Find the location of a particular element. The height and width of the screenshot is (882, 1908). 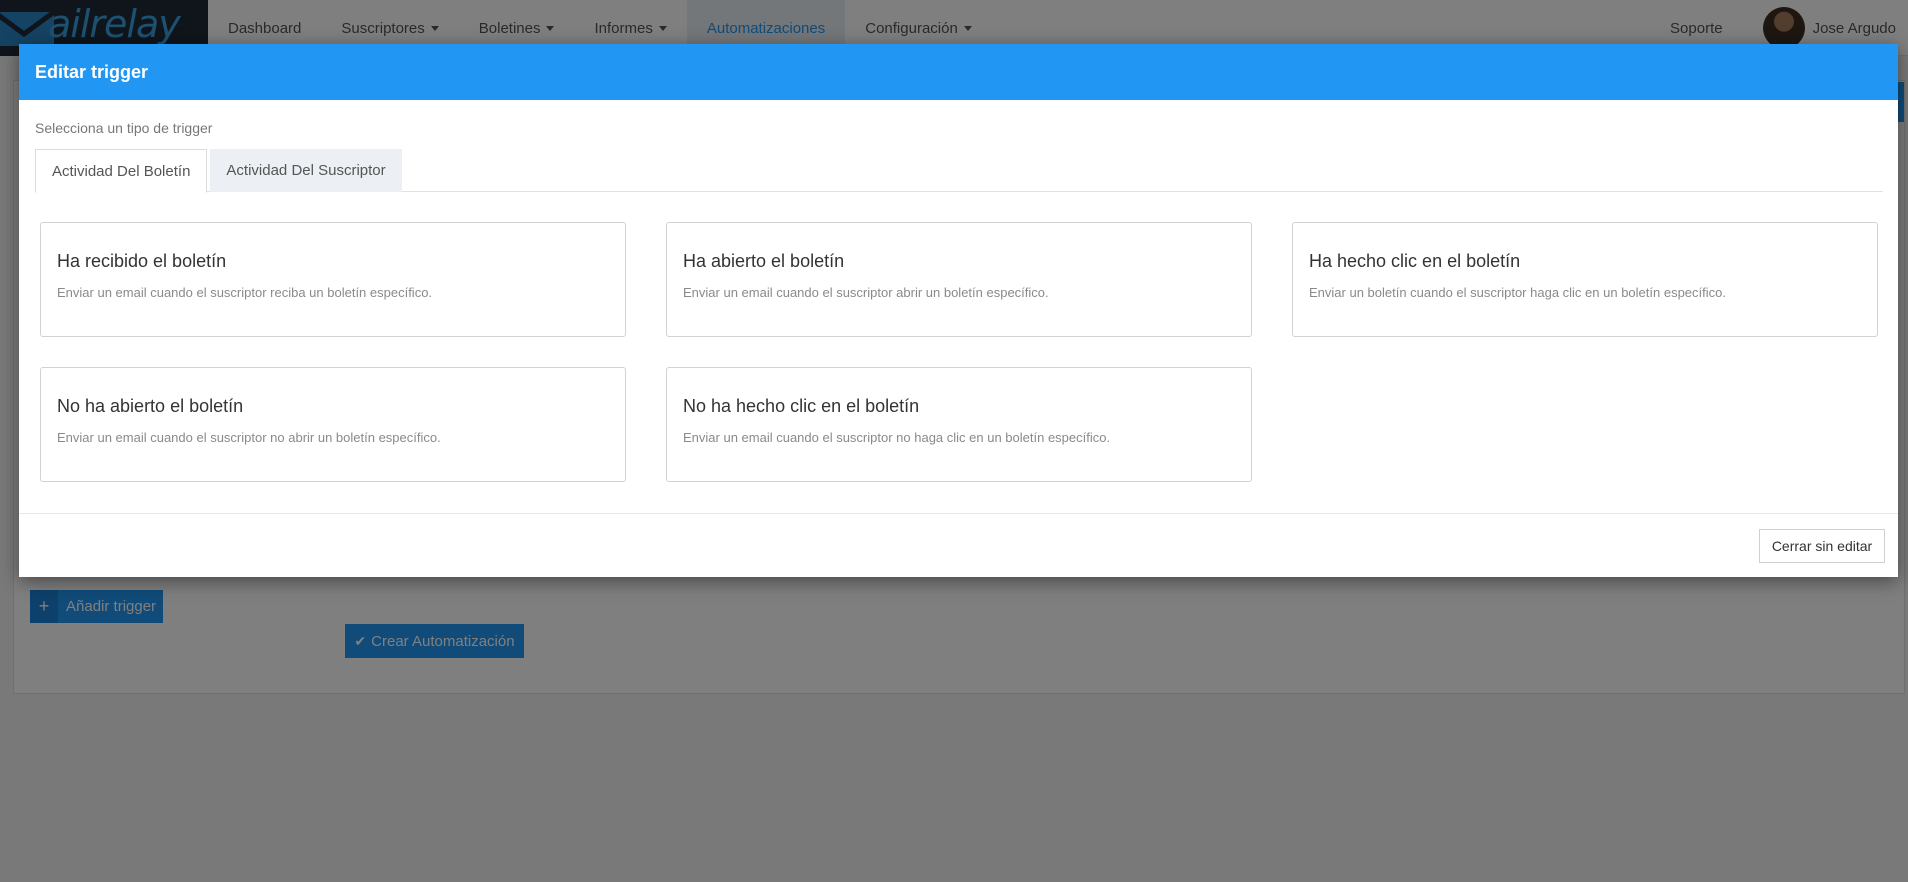

trigger-option-title: No ha abierto el boletín is located at coordinates (150, 406).